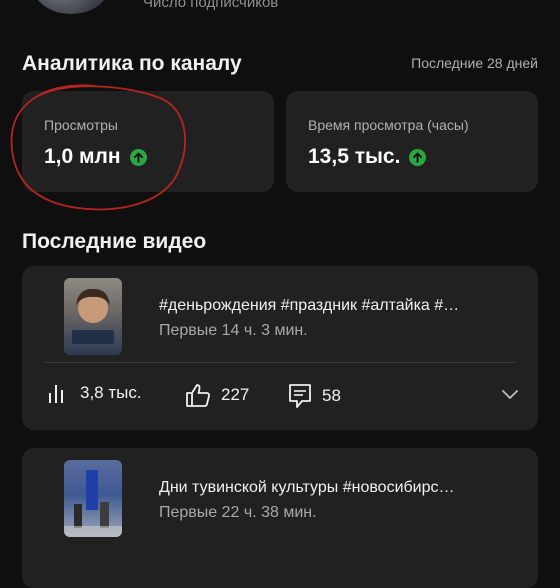  Describe the element at coordinates (56, 394) in the screenshot. I see `bar-chart-icon` at that location.